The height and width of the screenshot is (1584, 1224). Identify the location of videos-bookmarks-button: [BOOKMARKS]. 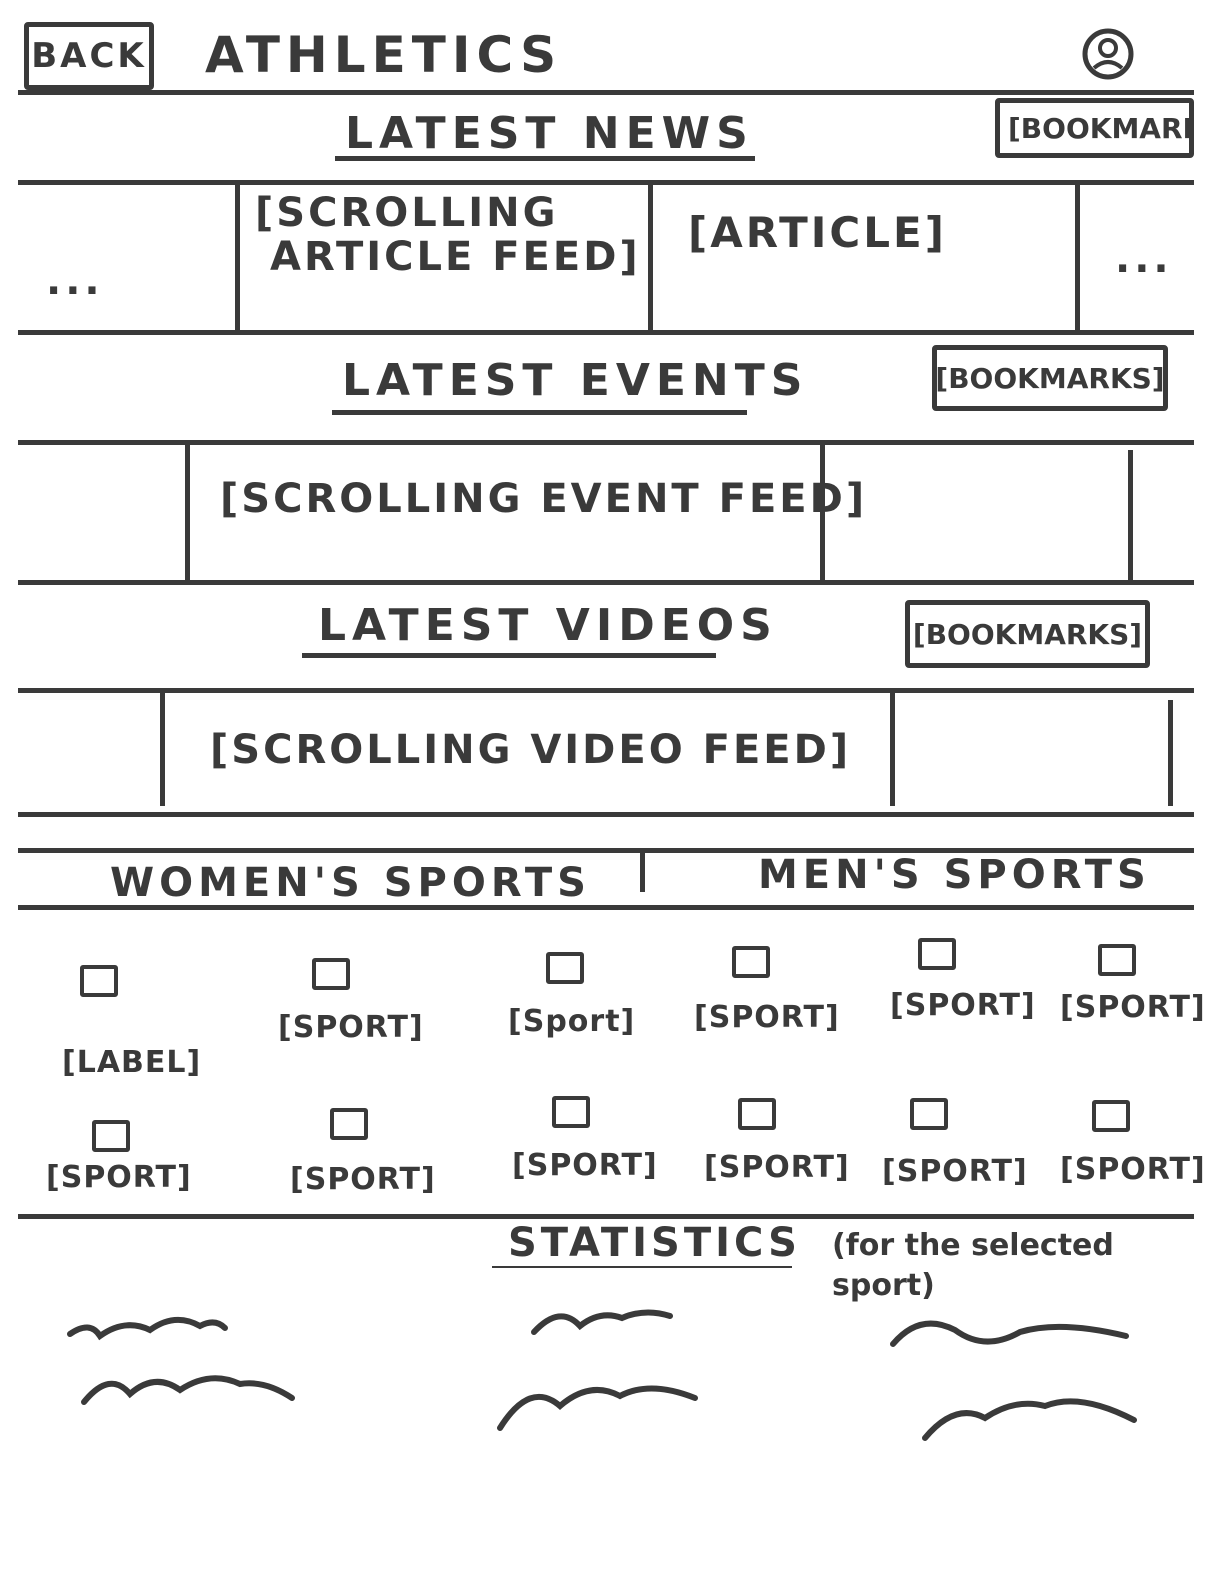
(1027, 634).